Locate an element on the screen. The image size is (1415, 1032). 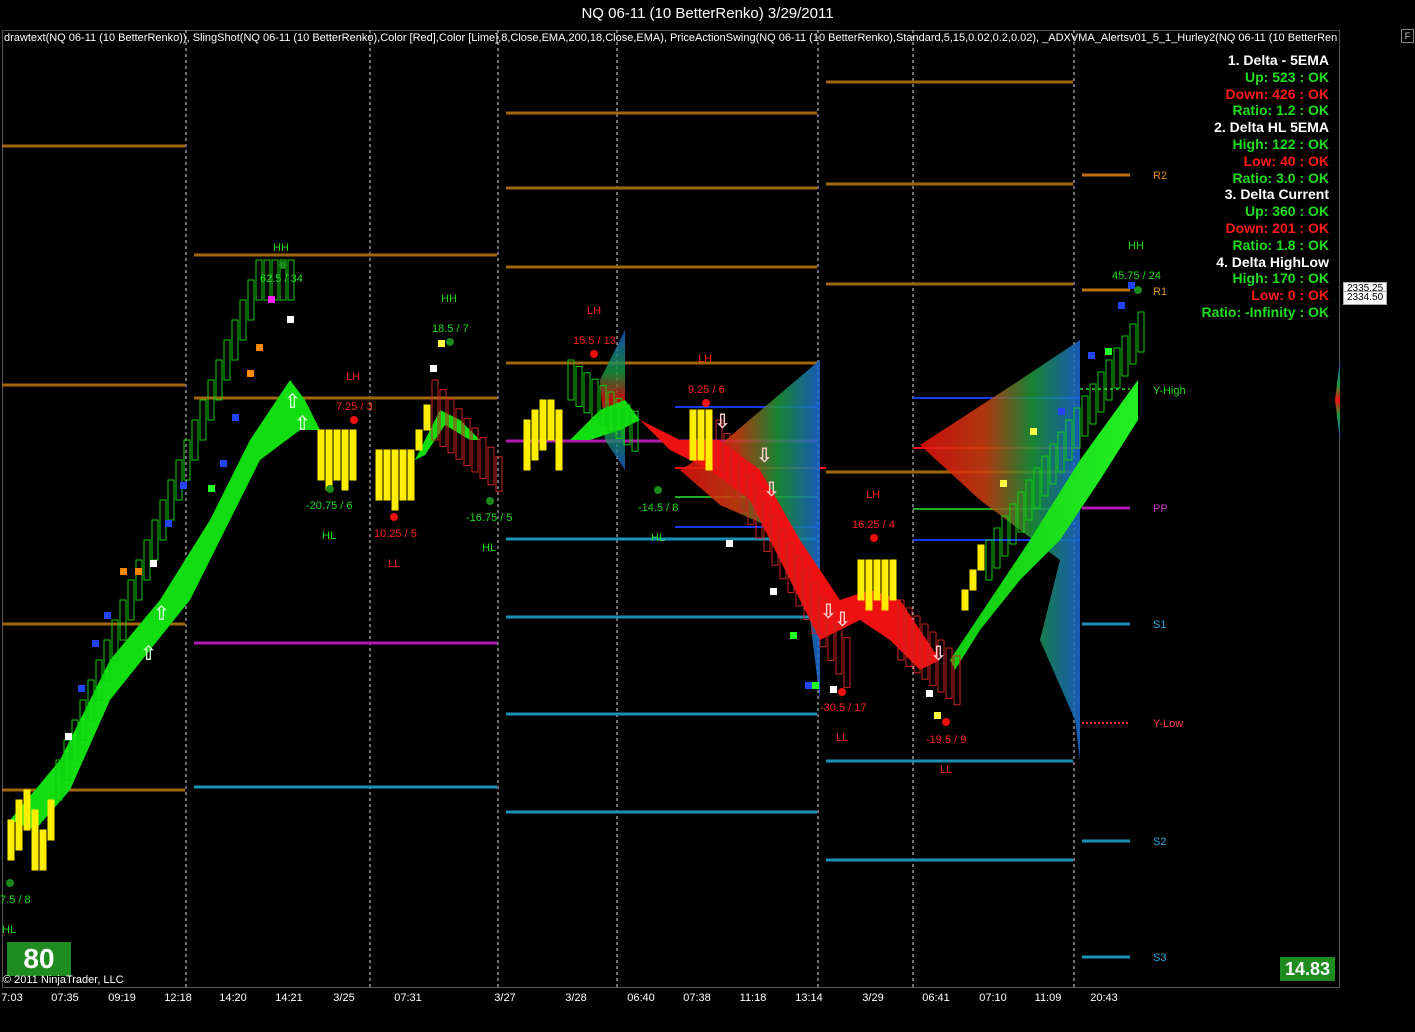
swing-label: -20.75 / 6 is located at coordinates (329, 506).